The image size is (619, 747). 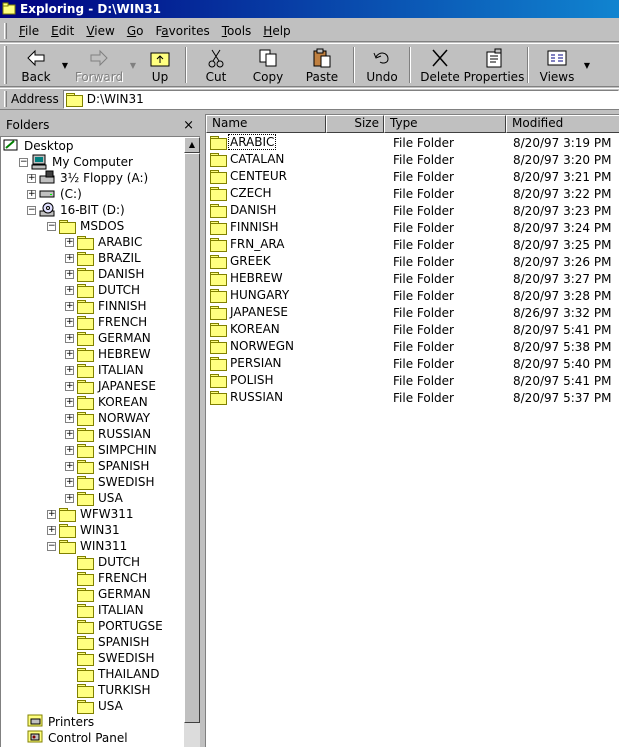 I want to click on address-field: D:\WIN31, so click(x=340, y=99).